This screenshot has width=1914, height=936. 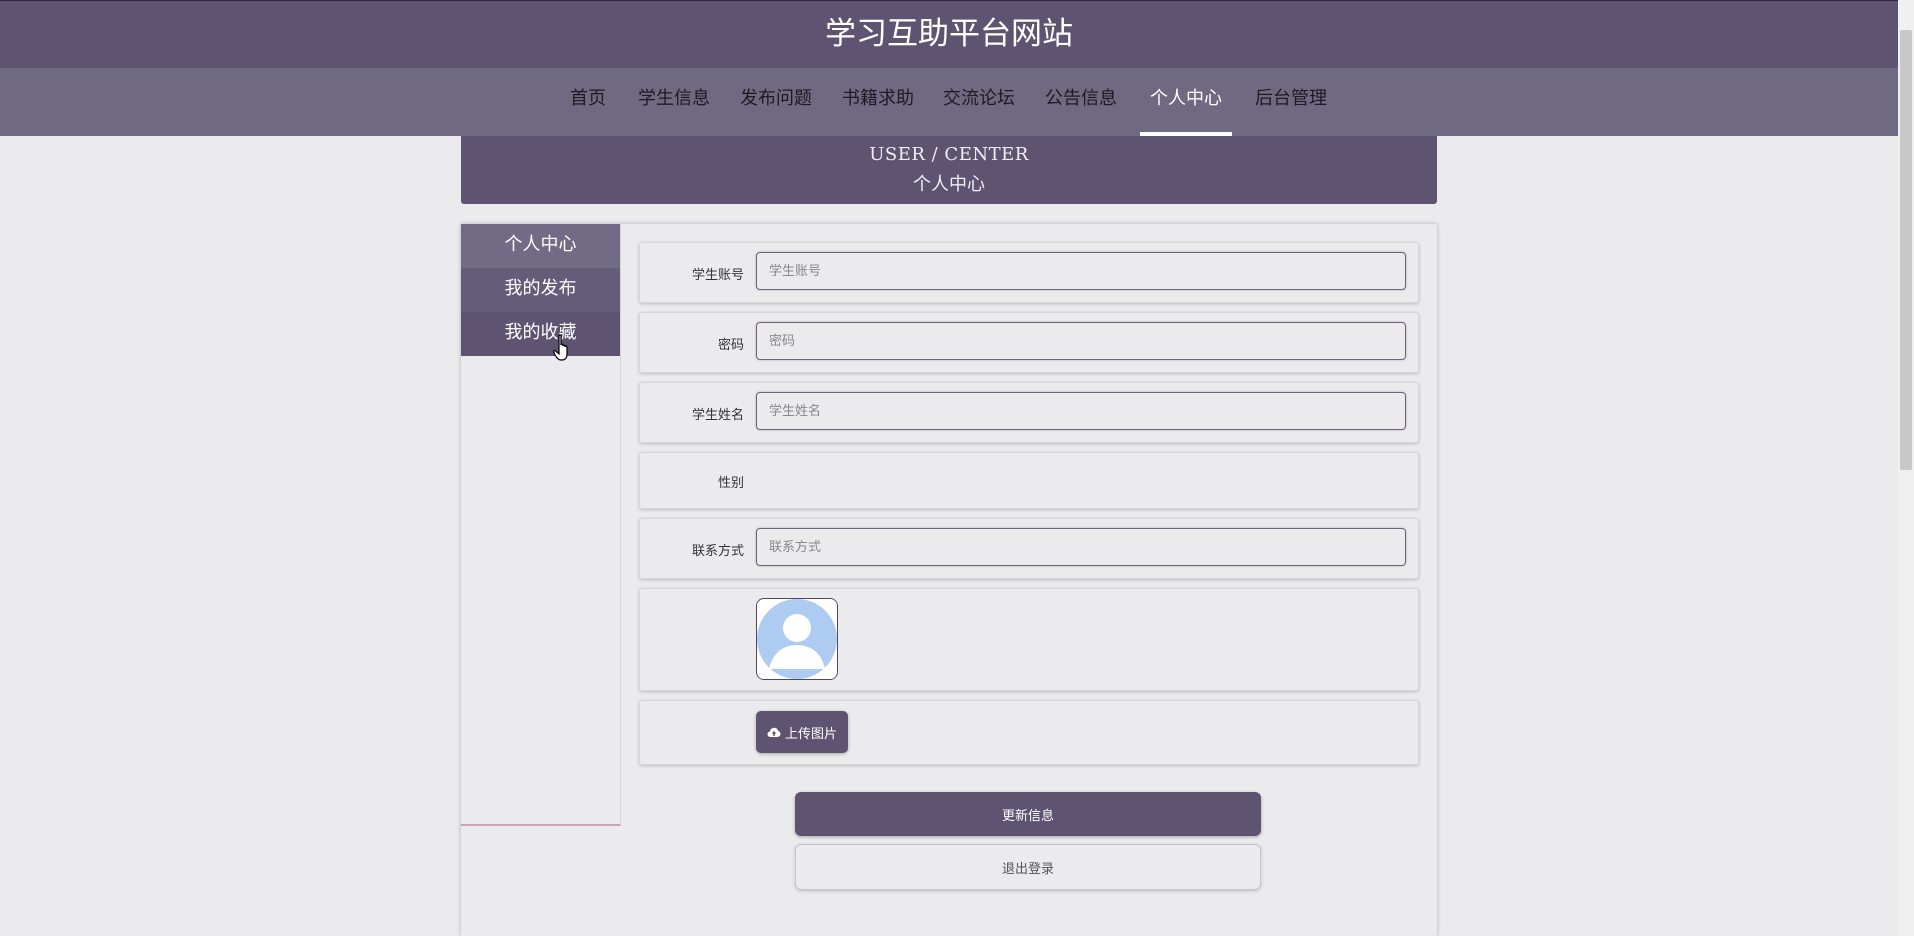 What do you see at coordinates (1028, 814) in the screenshot?
I see `update-info-button: 更新信息` at bounding box center [1028, 814].